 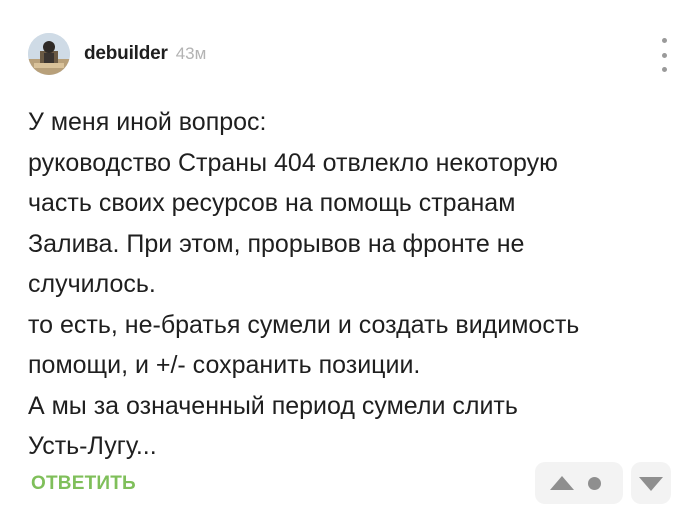 I want to click on comment-line: помощи, и +/- сохранить позиции., so click(x=224, y=365).